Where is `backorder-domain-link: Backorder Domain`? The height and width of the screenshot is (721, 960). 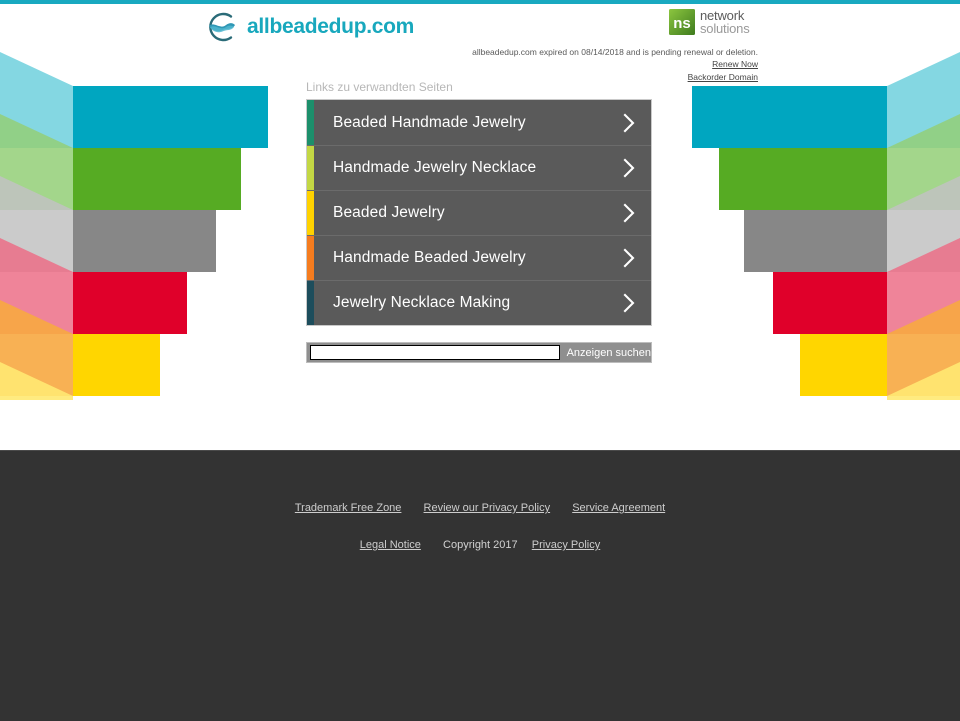
backorder-domain-link: Backorder Domain is located at coordinates (478, 77).